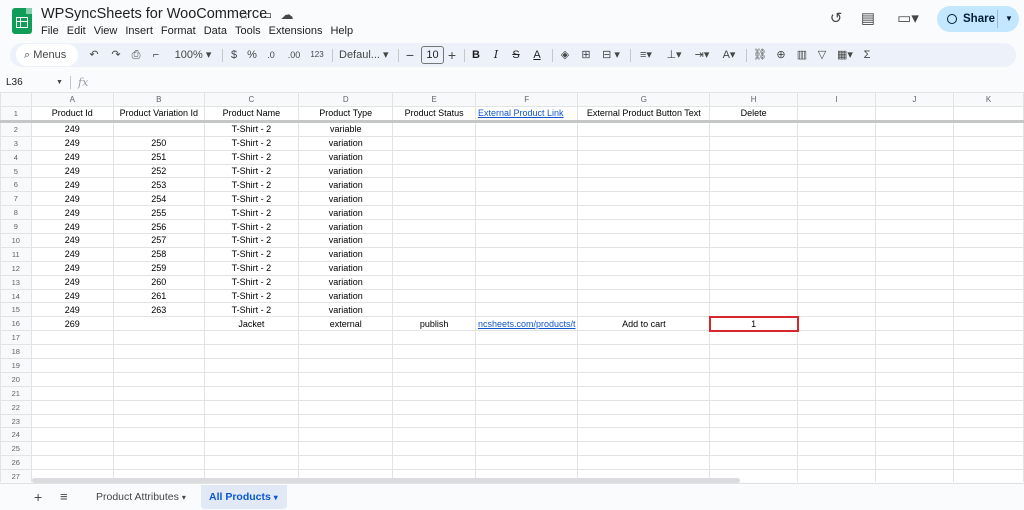  Describe the element at coordinates (158, 352) in the screenshot. I see `cell-b18` at that location.